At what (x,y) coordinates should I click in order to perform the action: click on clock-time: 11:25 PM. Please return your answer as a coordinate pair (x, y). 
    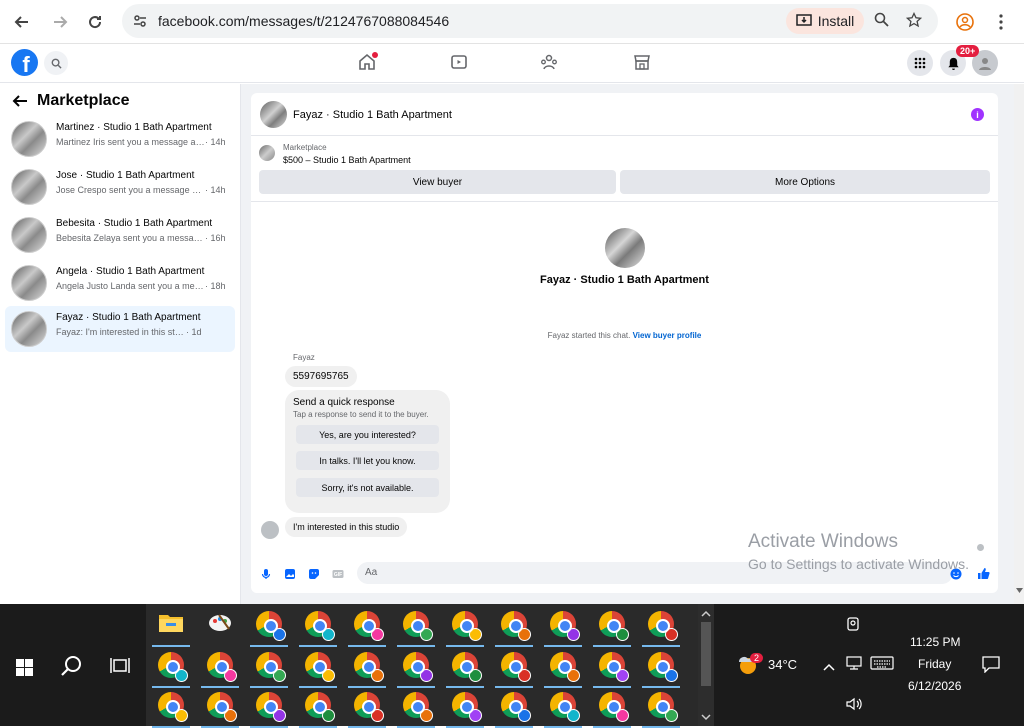
    Looking at the image, I should click on (935, 642).